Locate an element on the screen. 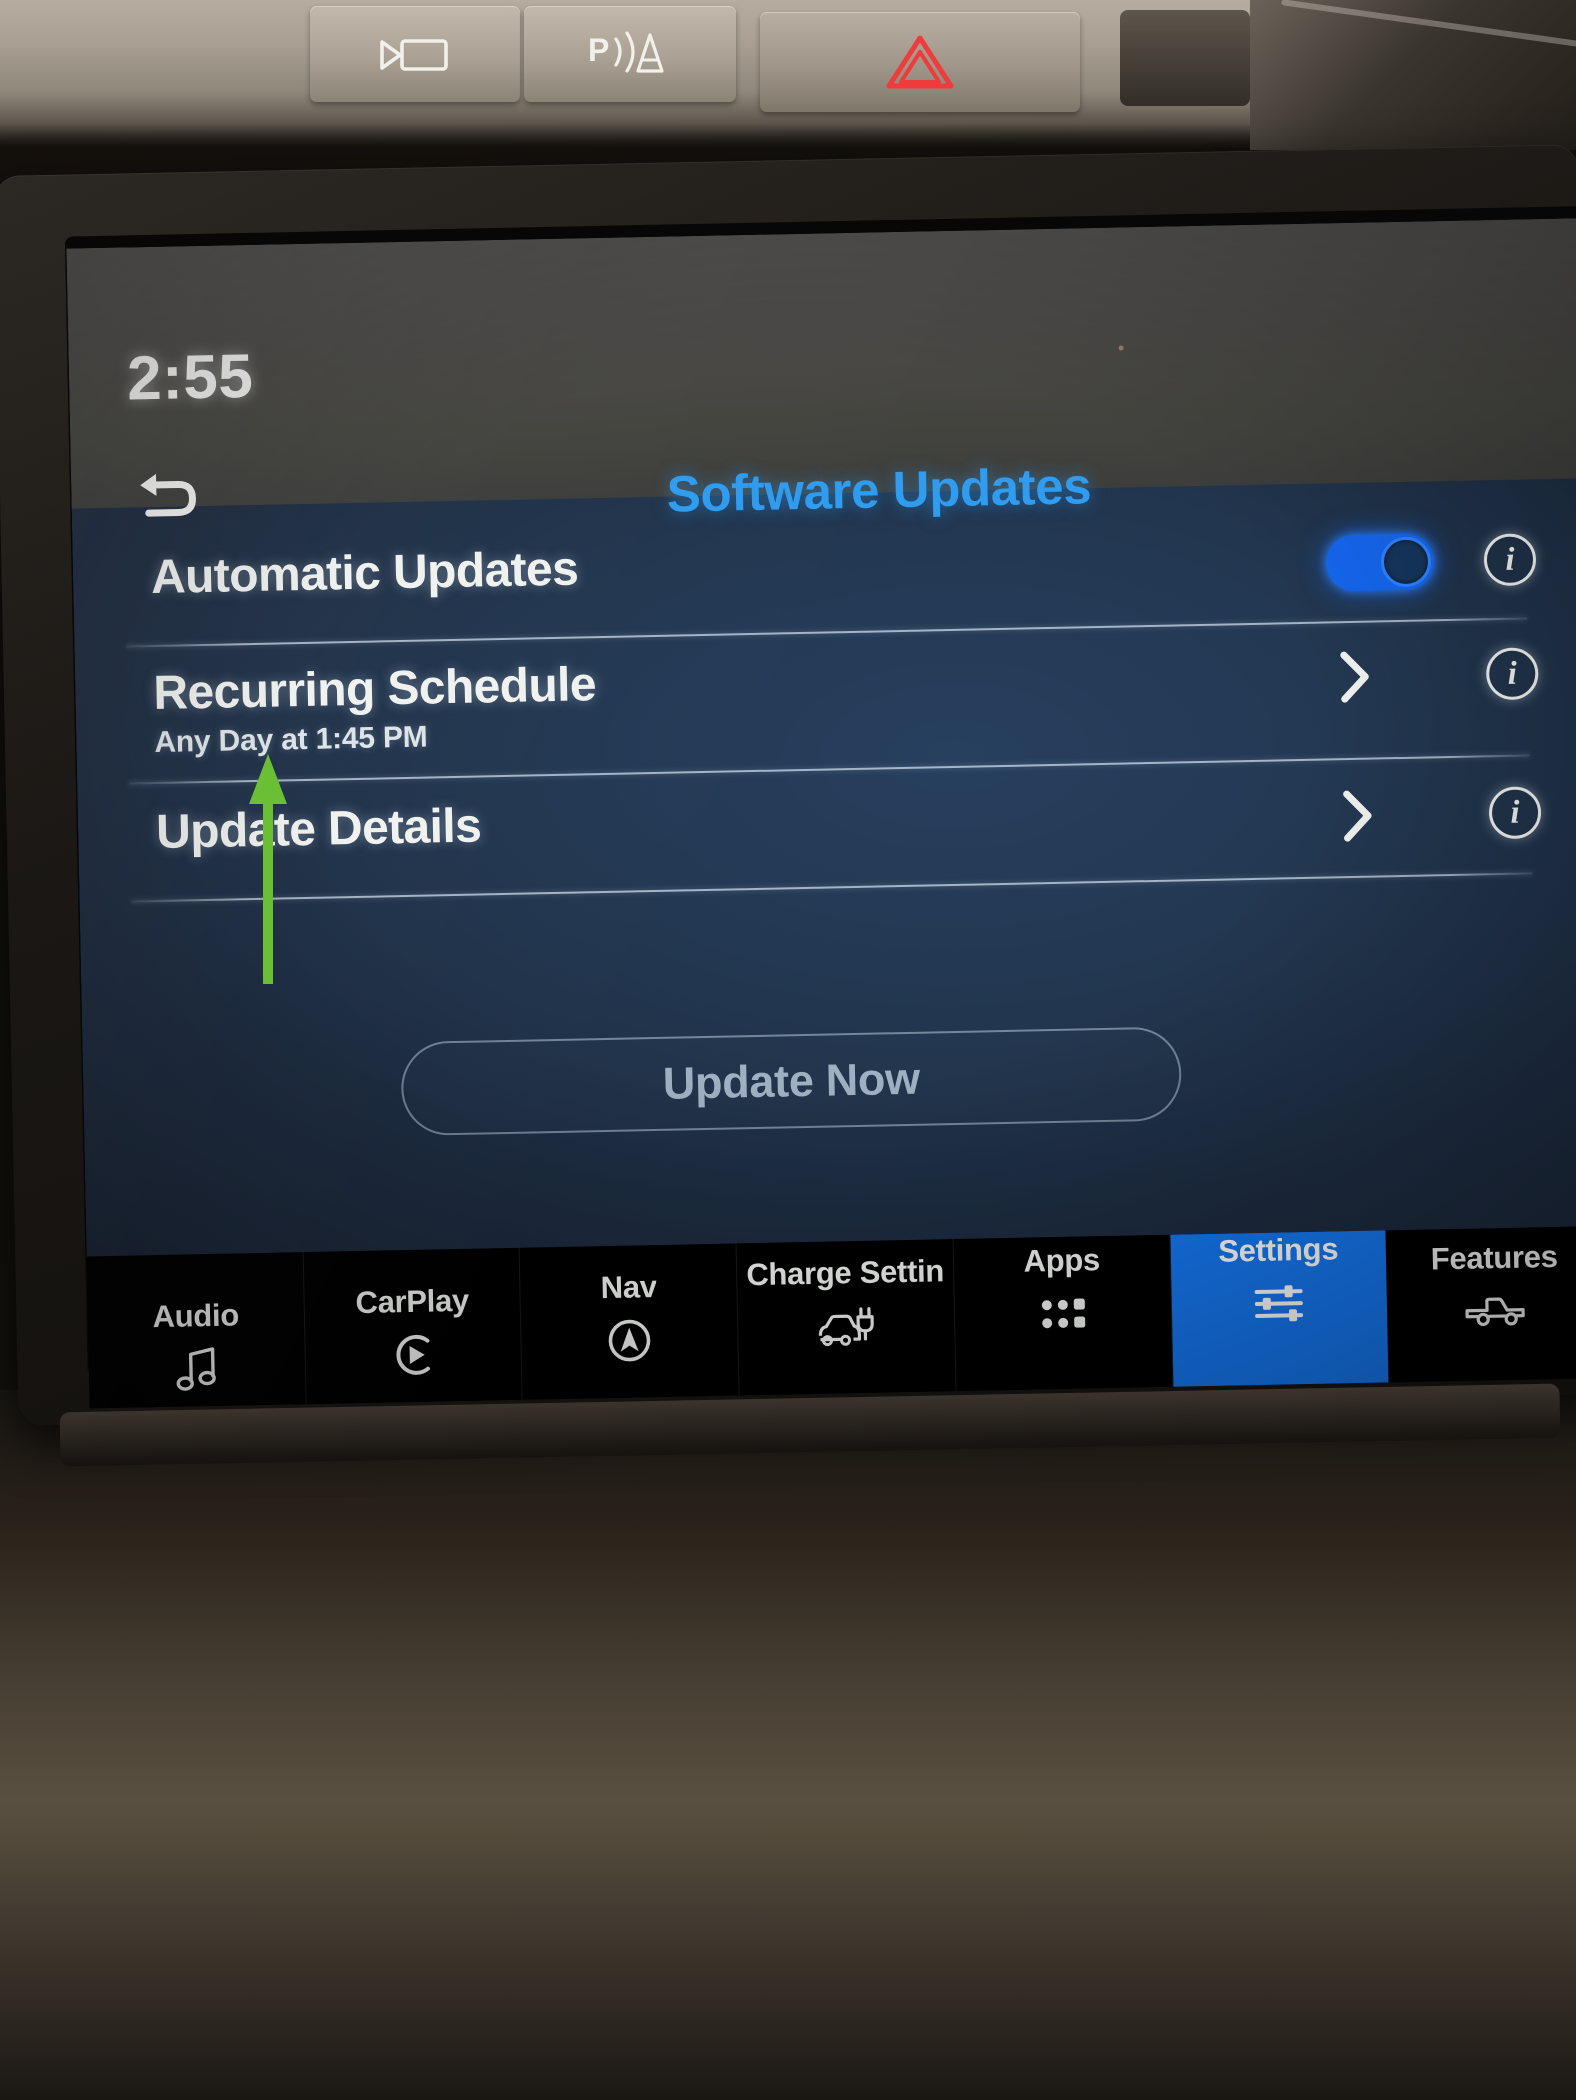  automatic-updates-toggle is located at coordinates (1380, 562).